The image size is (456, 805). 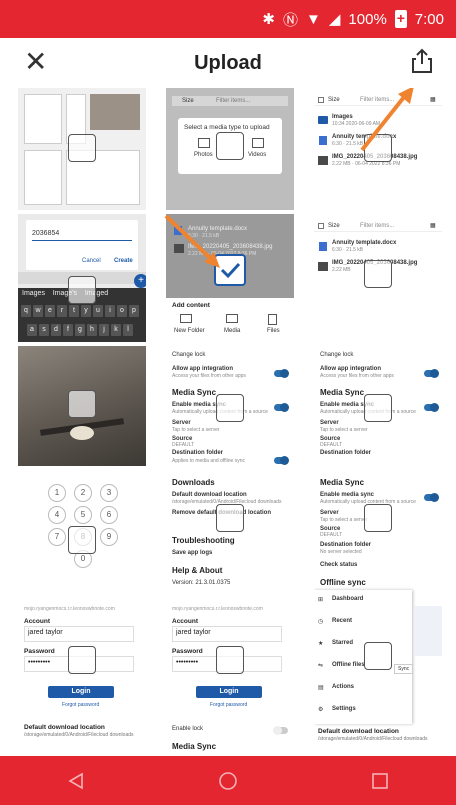 What do you see at coordinates (429, 19) in the screenshot?
I see `clock: 7:00` at bounding box center [429, 19].